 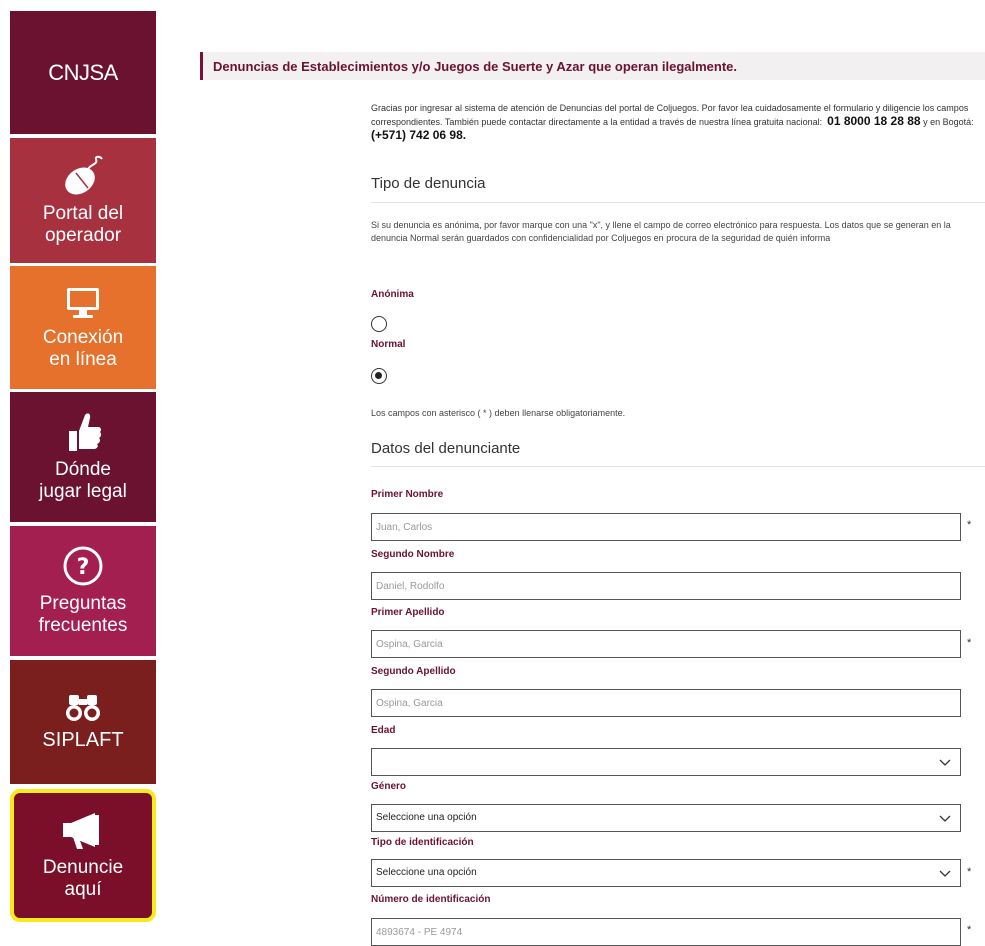 I want to click on sidebar-item-label: CNJSA, so click(x=83, y=72).